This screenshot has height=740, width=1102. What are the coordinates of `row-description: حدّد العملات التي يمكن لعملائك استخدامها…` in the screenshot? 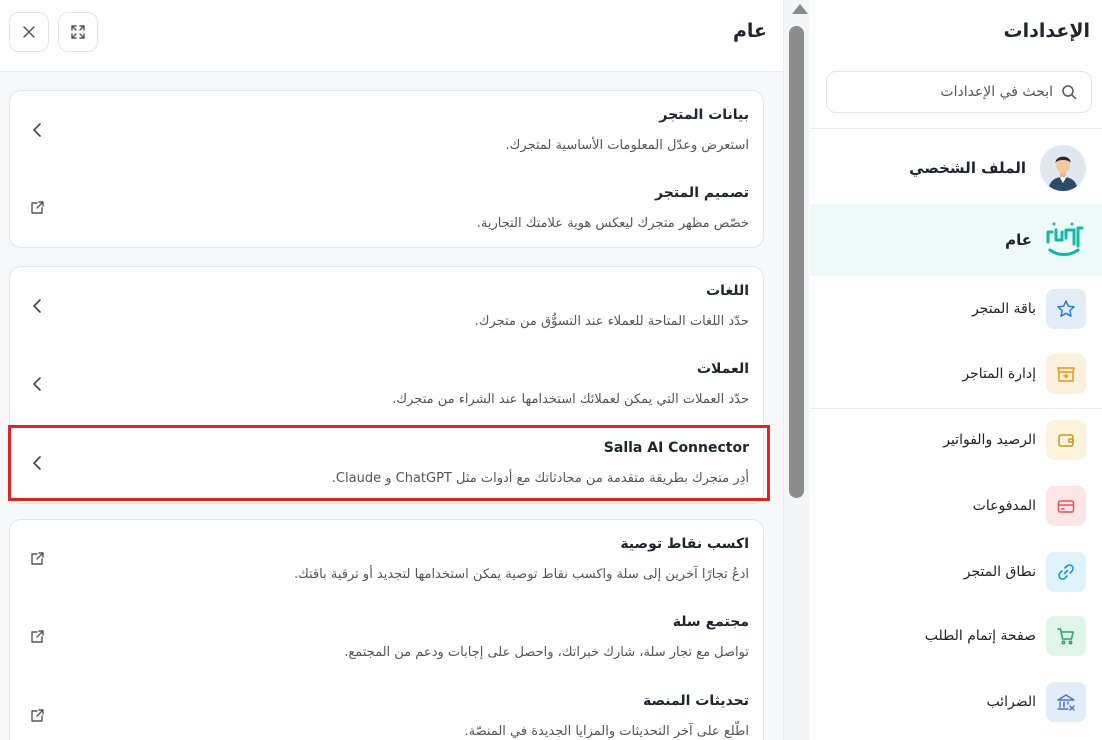 It's located at (570, 399).